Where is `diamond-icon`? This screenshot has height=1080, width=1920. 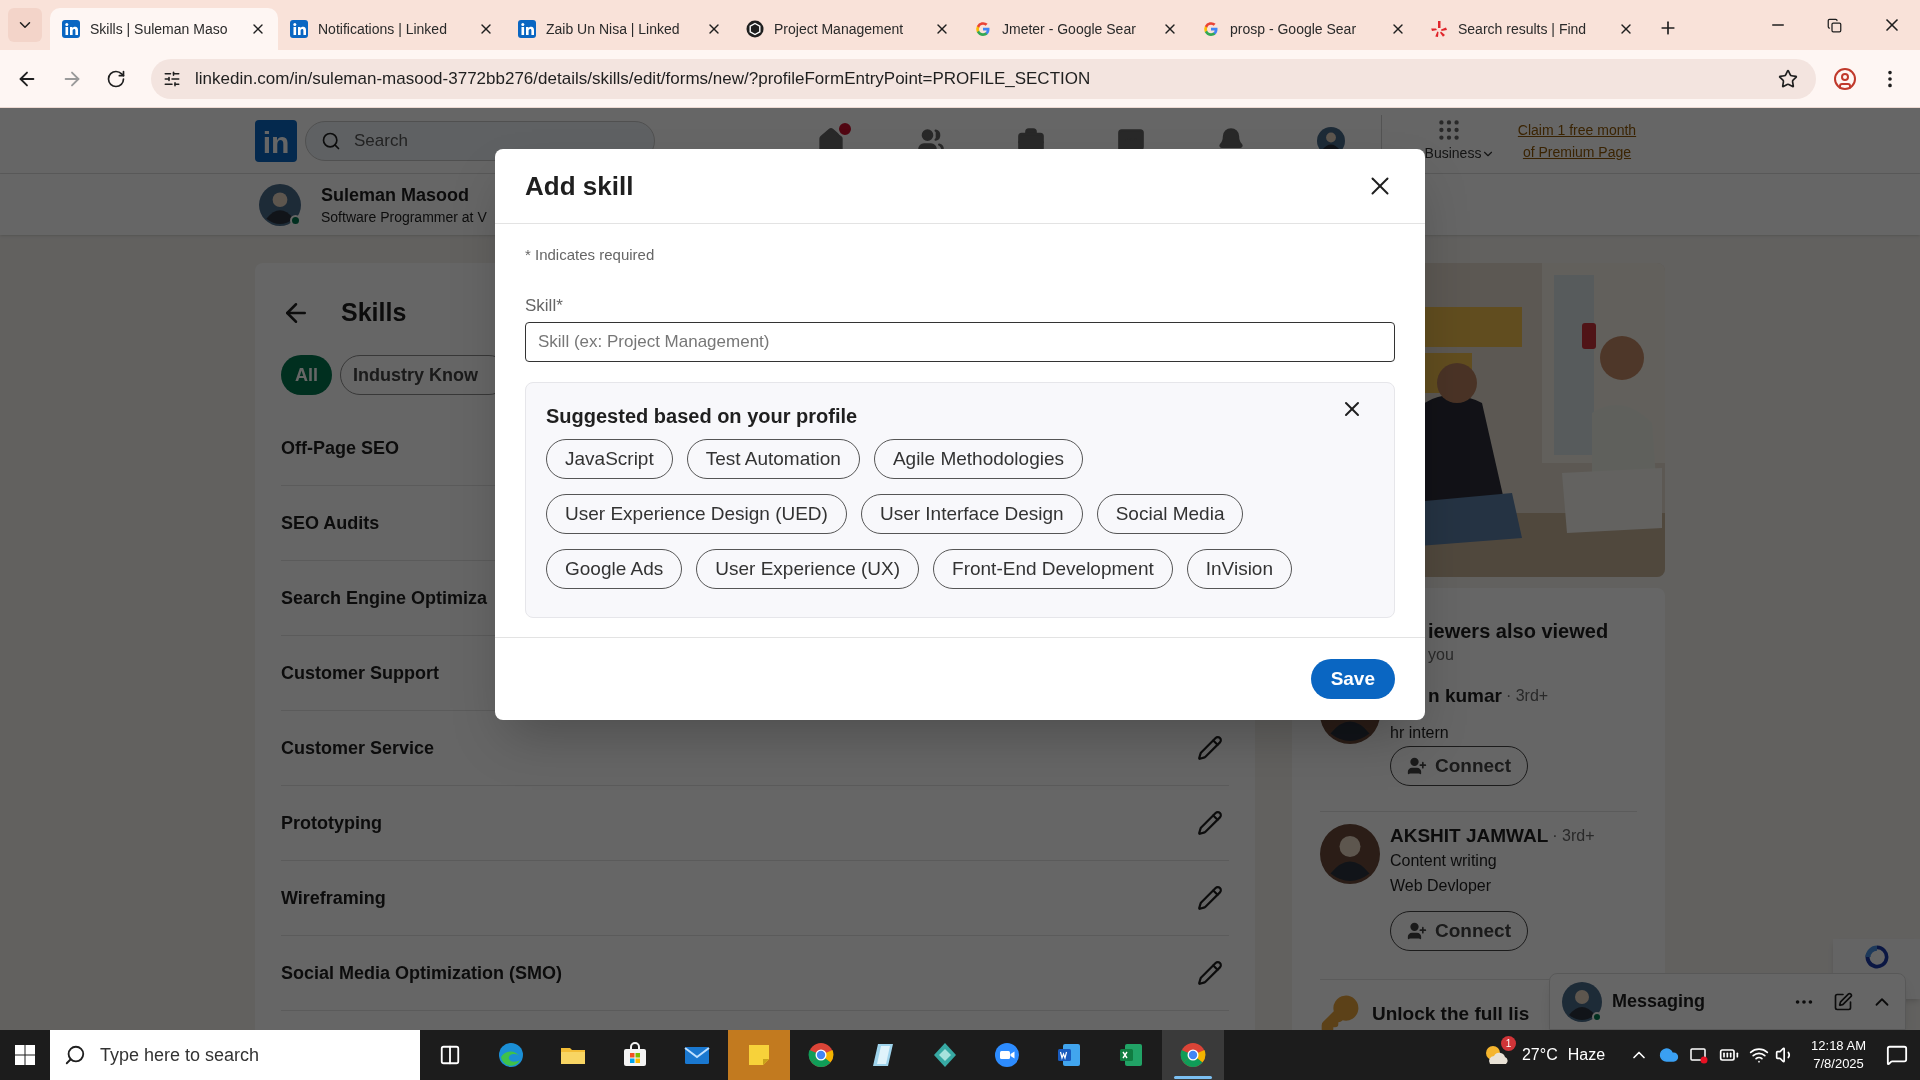
diamond-icon is located at coordinates (945, 1055).